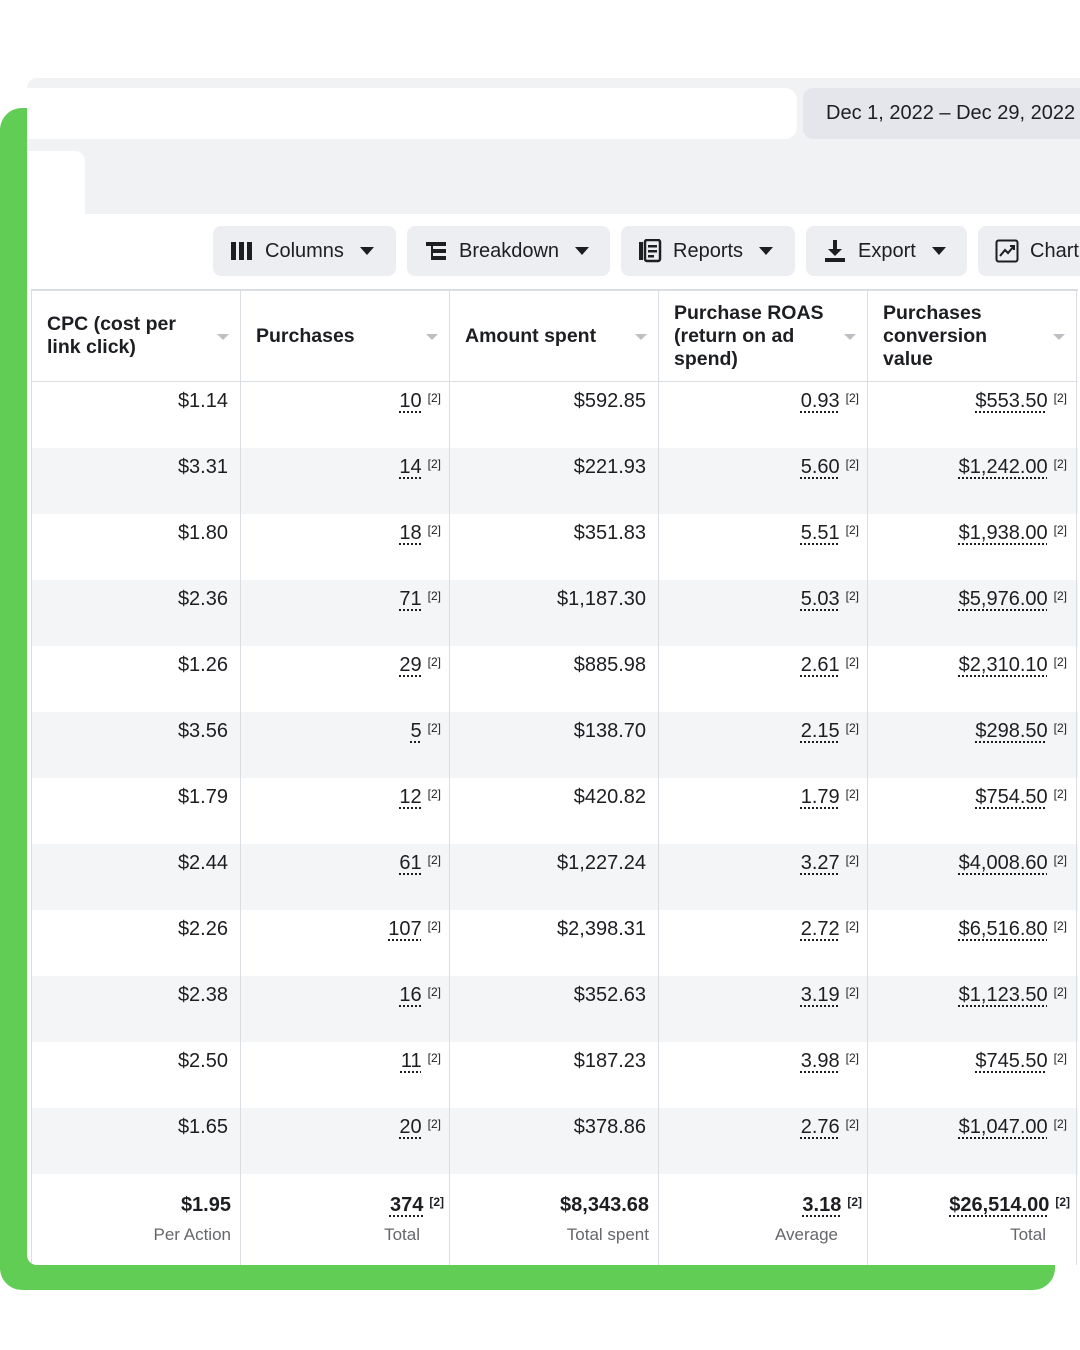 Image resolution: width=1080 pixels, height=1350 pixels. I want to click on export-button: Export, so click(886, 251).